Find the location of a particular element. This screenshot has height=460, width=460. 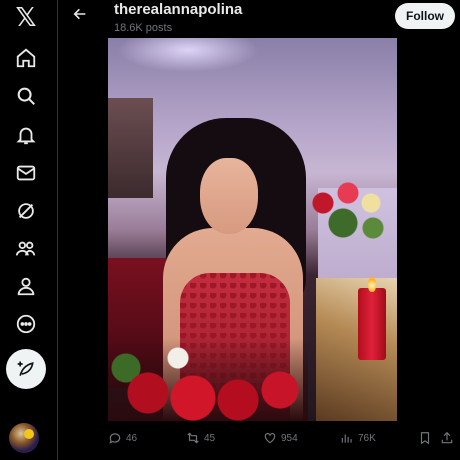

share-icon is located at coordinates (447, 437).